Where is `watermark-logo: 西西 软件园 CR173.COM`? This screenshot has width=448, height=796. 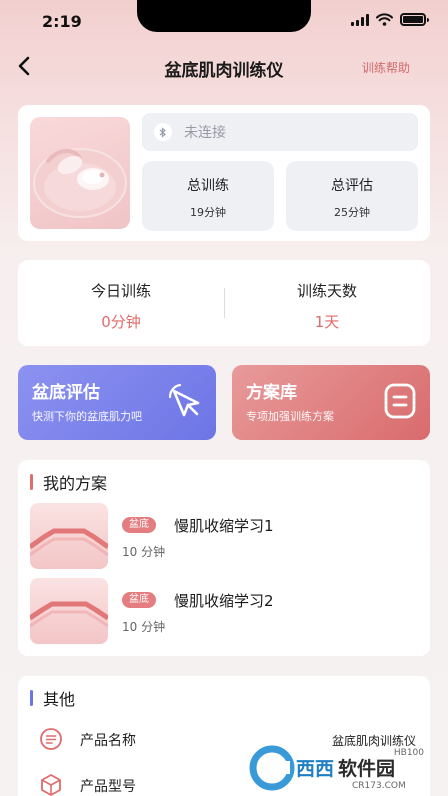
watermark-logo: 西西 软件园 CR173.COM is located at coordinates (327, 768).